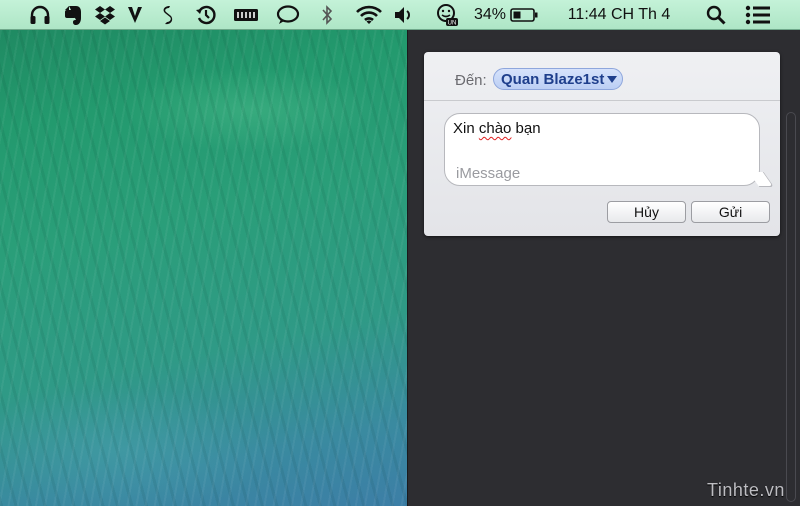 This screenshot has width=800, height=506. What do you see at coordinates (471, 80) in the screenshot?
I see `to-label: Đến:` at bounding box center [471, 80].